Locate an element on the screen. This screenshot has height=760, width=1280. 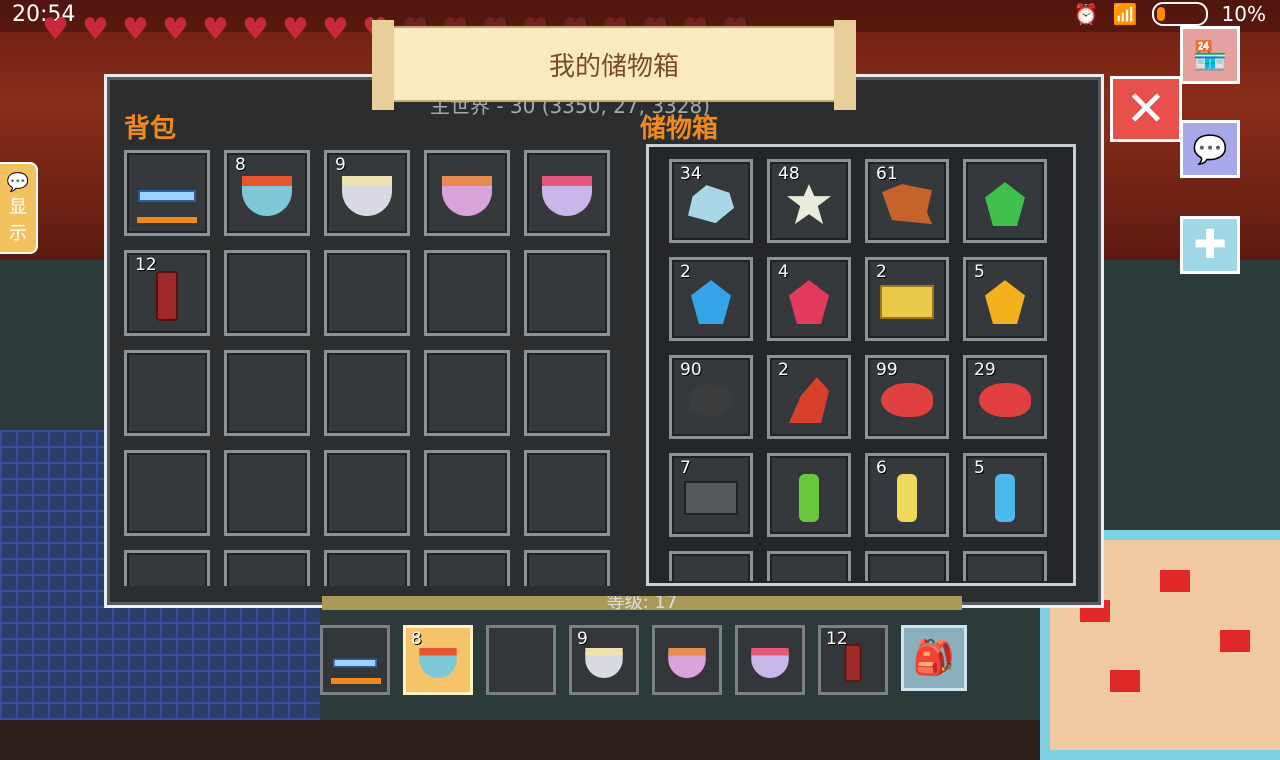
banner-right-ribbon is located at coordinates (845, 65).